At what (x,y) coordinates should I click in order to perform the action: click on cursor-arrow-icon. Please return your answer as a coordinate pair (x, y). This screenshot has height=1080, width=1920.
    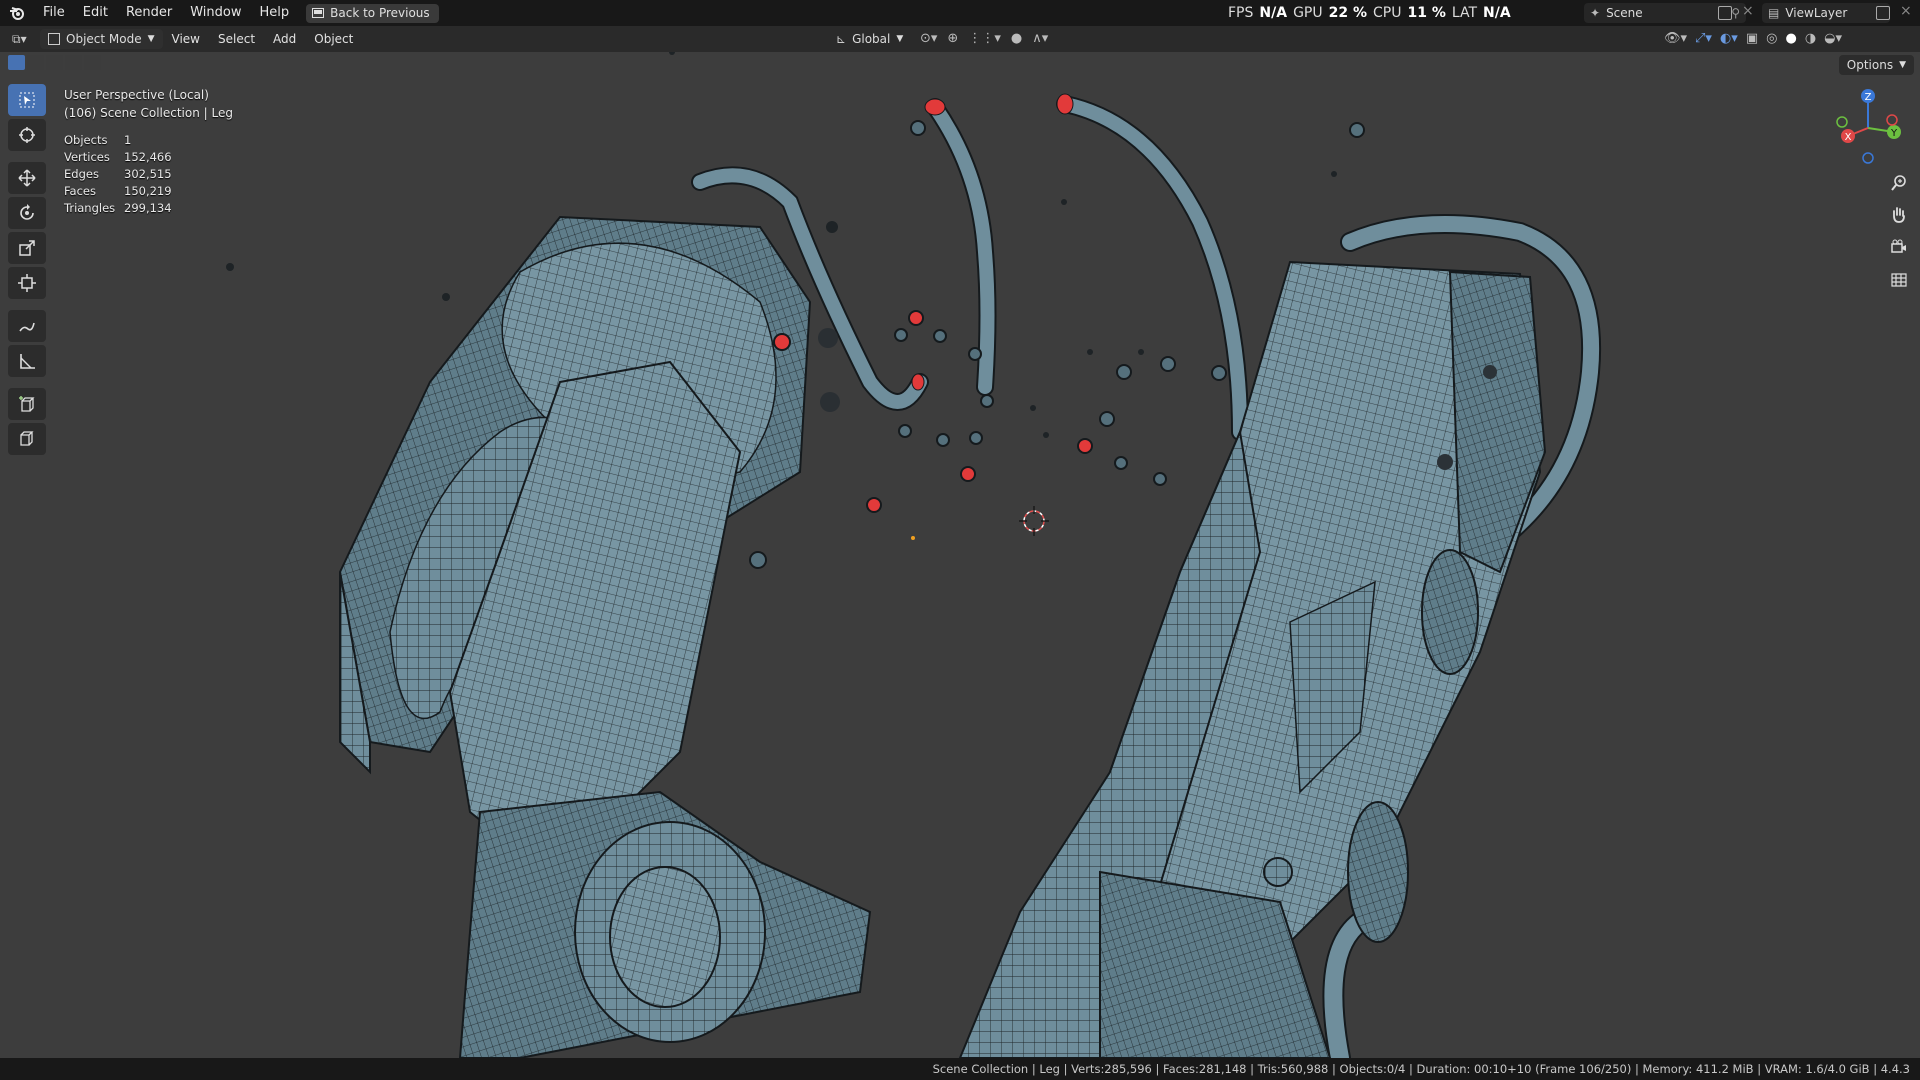
    Looking at the image, I should click on (27, 100).